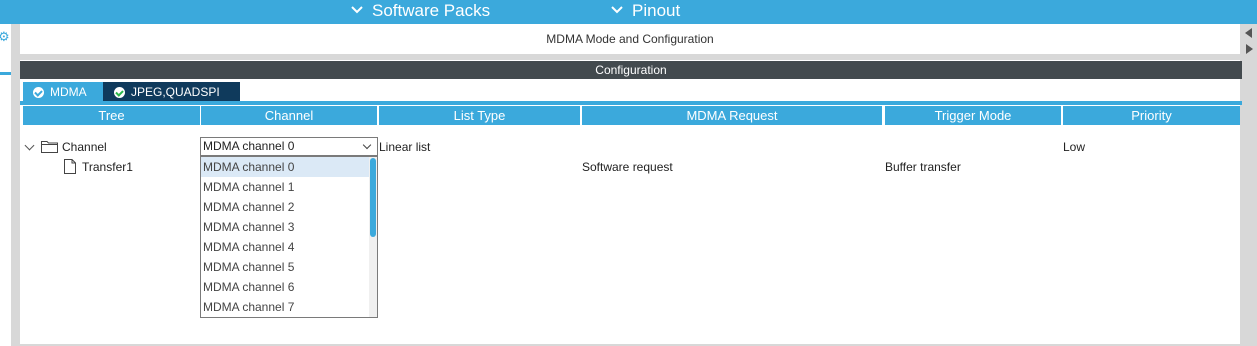  What do you see at coordinates (285, 227) in the screenshot?
I see `dropdown-option-channel-3: MDMA channel 3` at bounding box center [285, 227].